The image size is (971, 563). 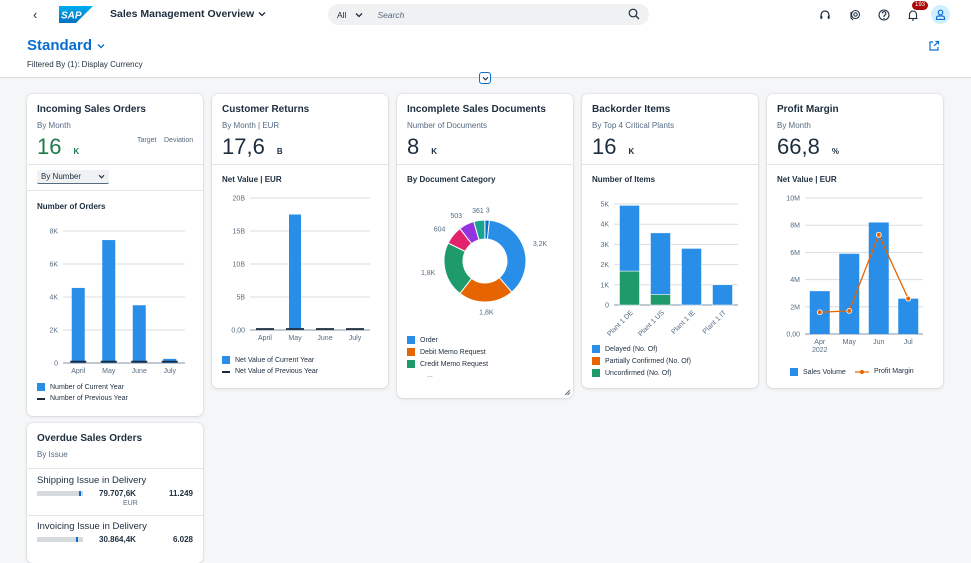 I want to click on header-collapse-button, so click(x=485, y=78).